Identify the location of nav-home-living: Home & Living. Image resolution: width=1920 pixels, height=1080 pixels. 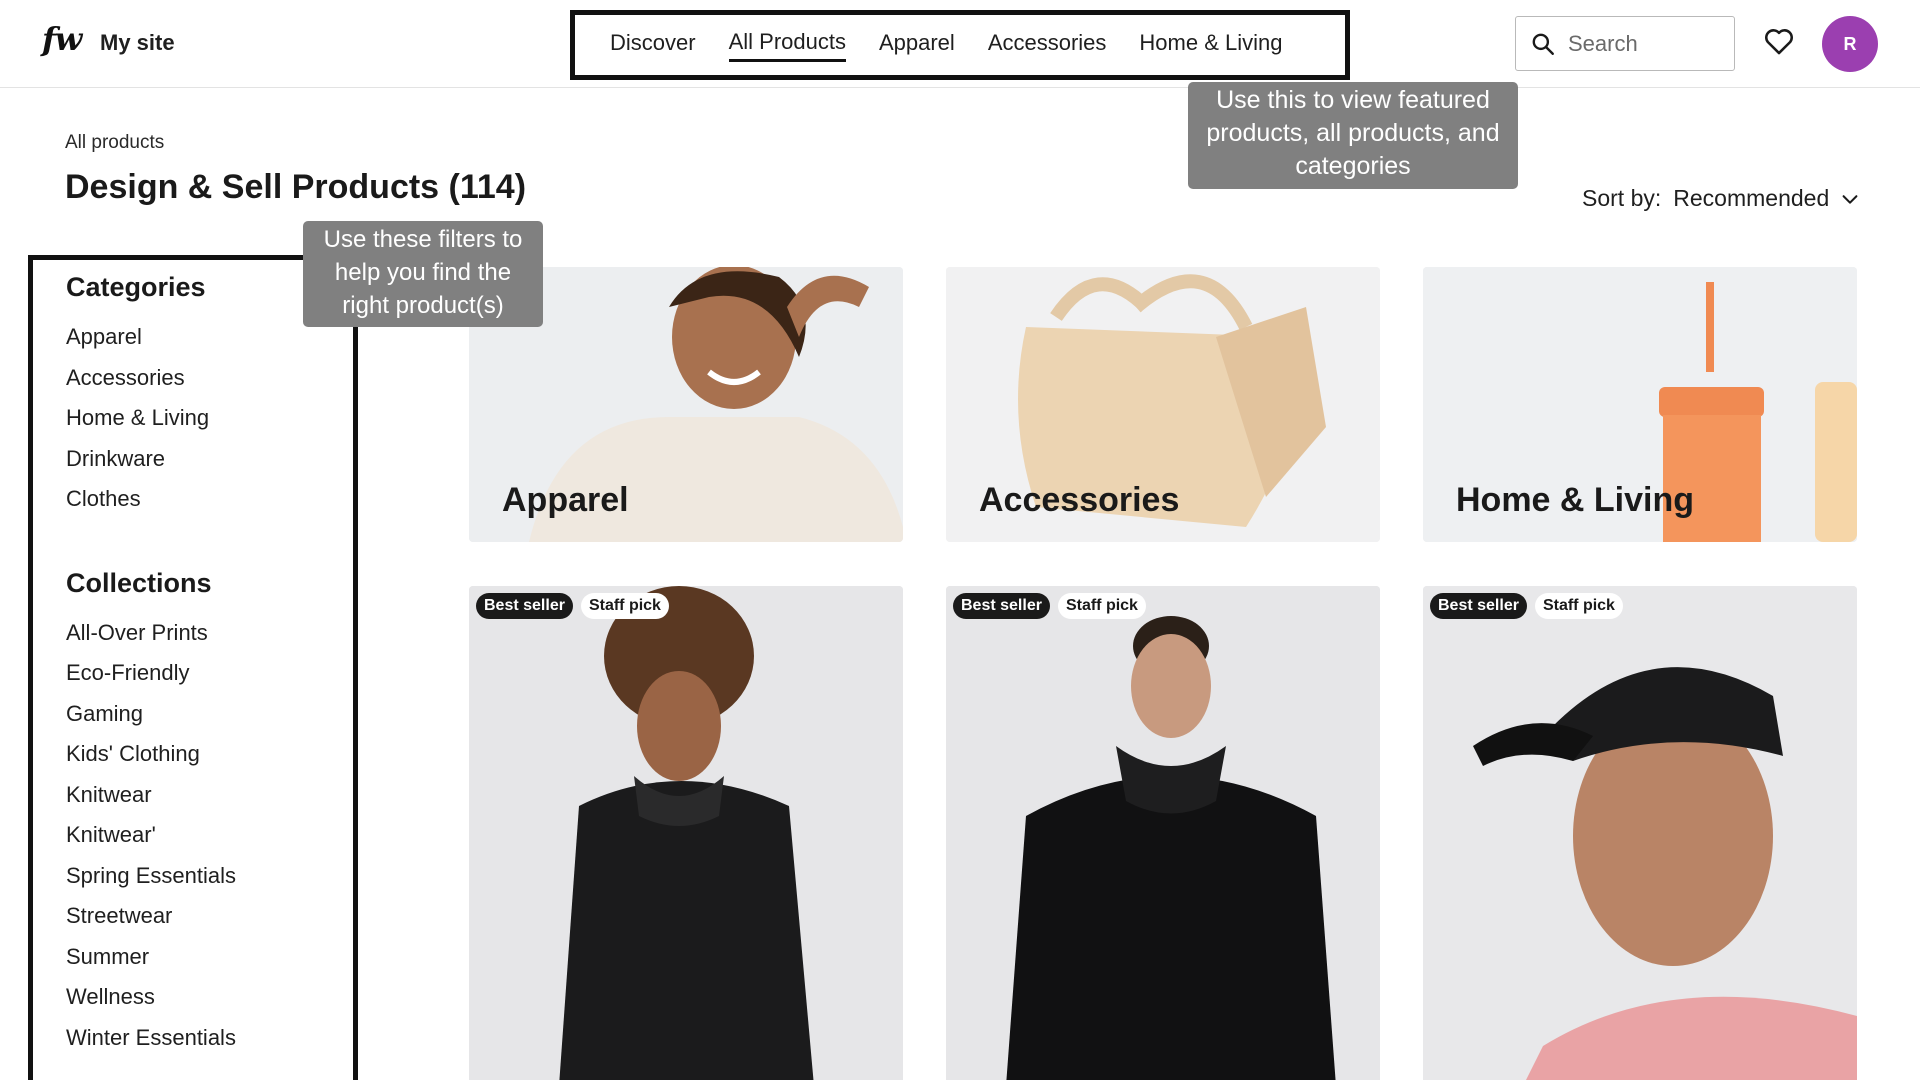
(1210, 45).